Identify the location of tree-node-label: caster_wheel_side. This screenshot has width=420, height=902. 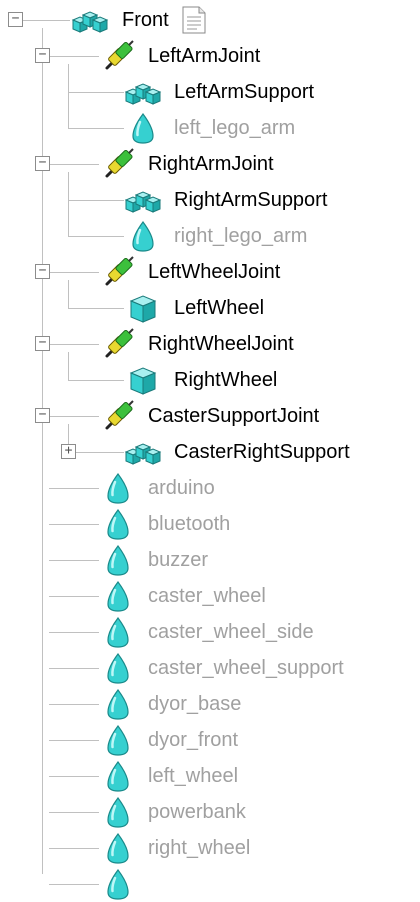
(231, 632).